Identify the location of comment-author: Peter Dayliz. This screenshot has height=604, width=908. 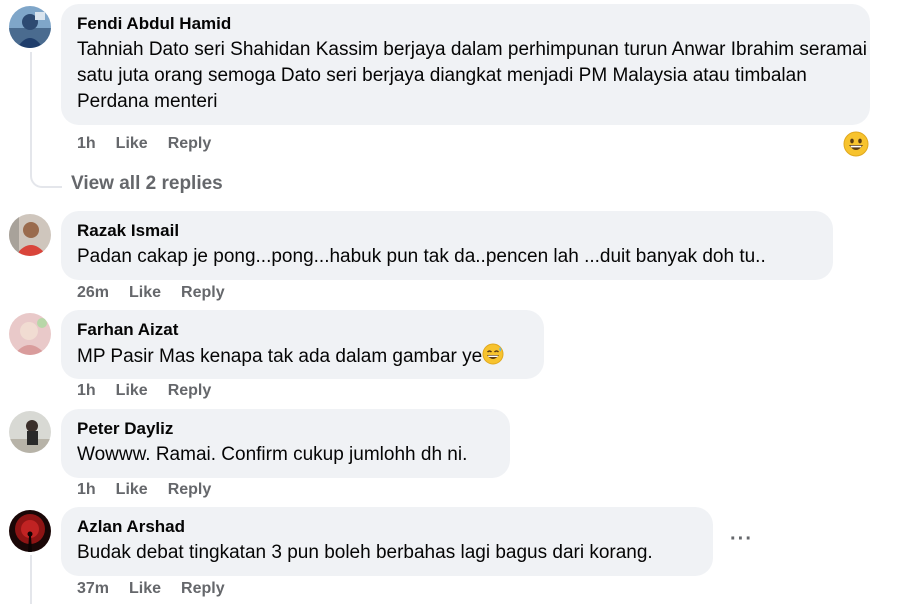
(286, 429).